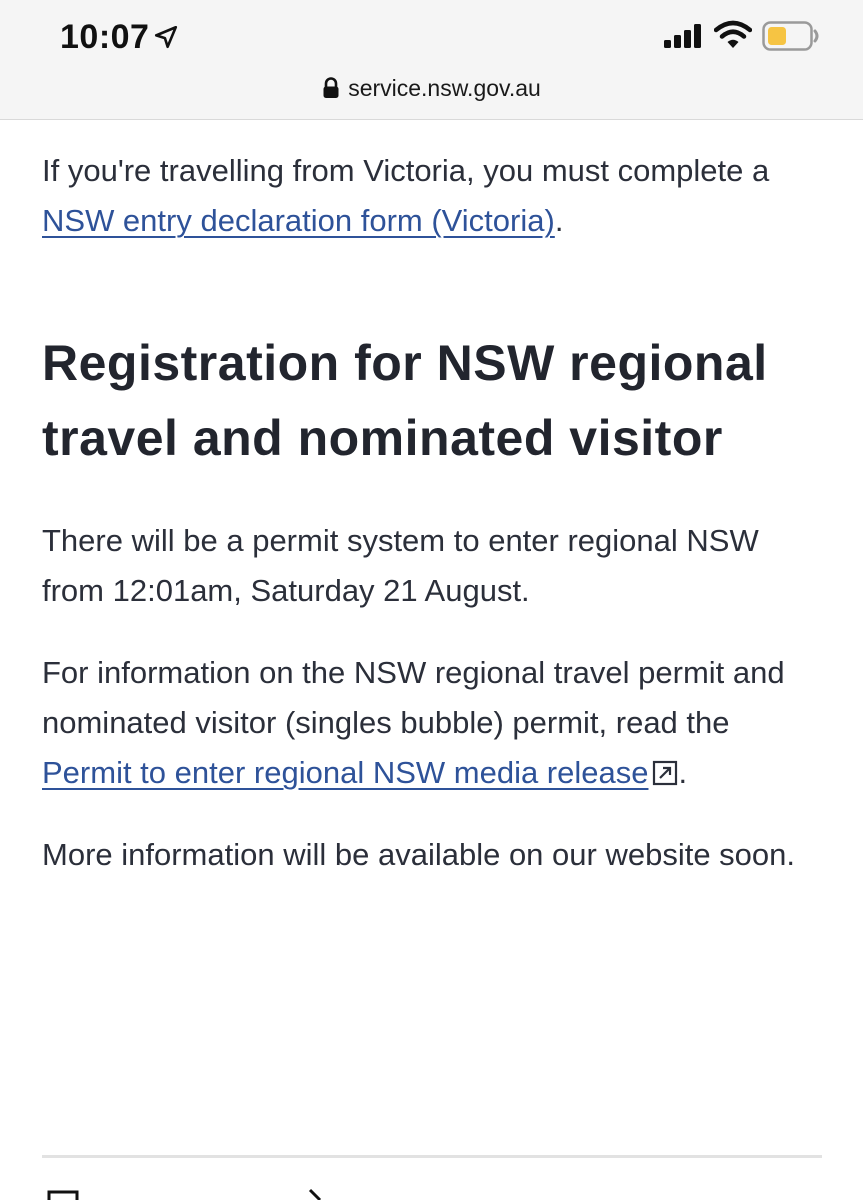  I want to click on cellular-signal-icon, so click(682, 36).